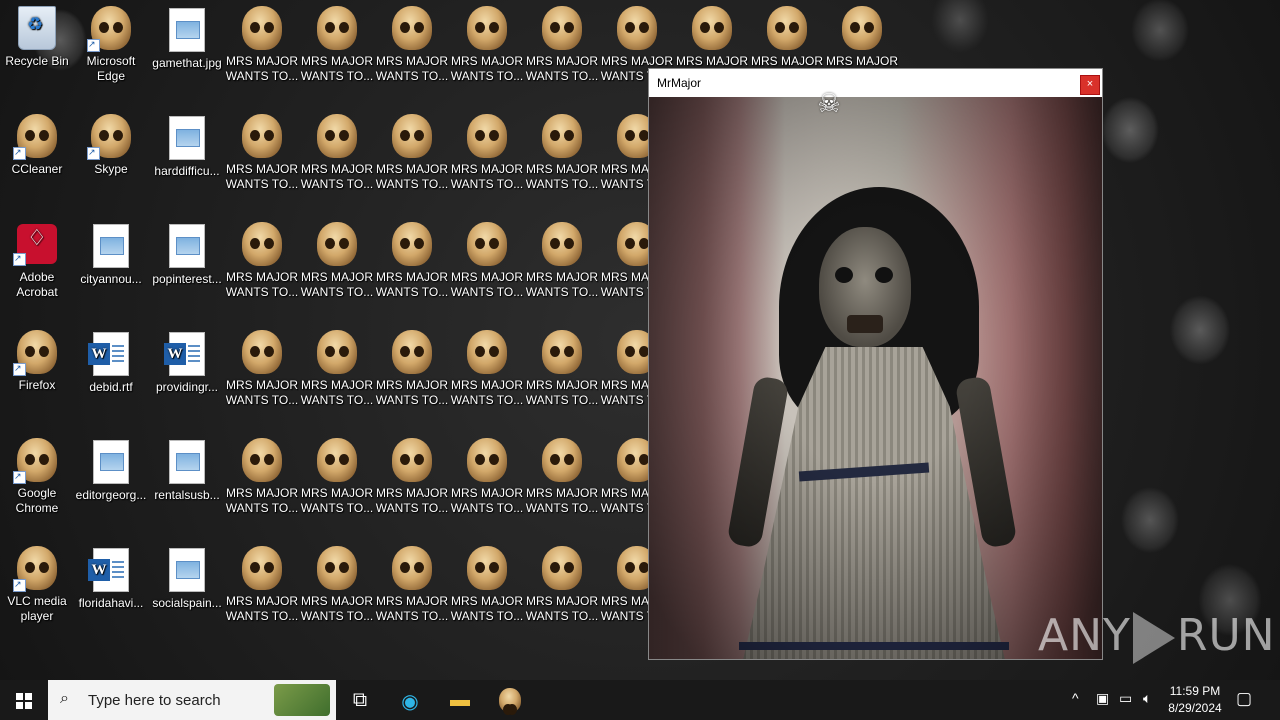 The width and height of the screenshot is (1280, 720). What do you see at coordinates (679, 83) in the screenshot?
I see `window-title: MrMajor` at bounding box center [679, 83].